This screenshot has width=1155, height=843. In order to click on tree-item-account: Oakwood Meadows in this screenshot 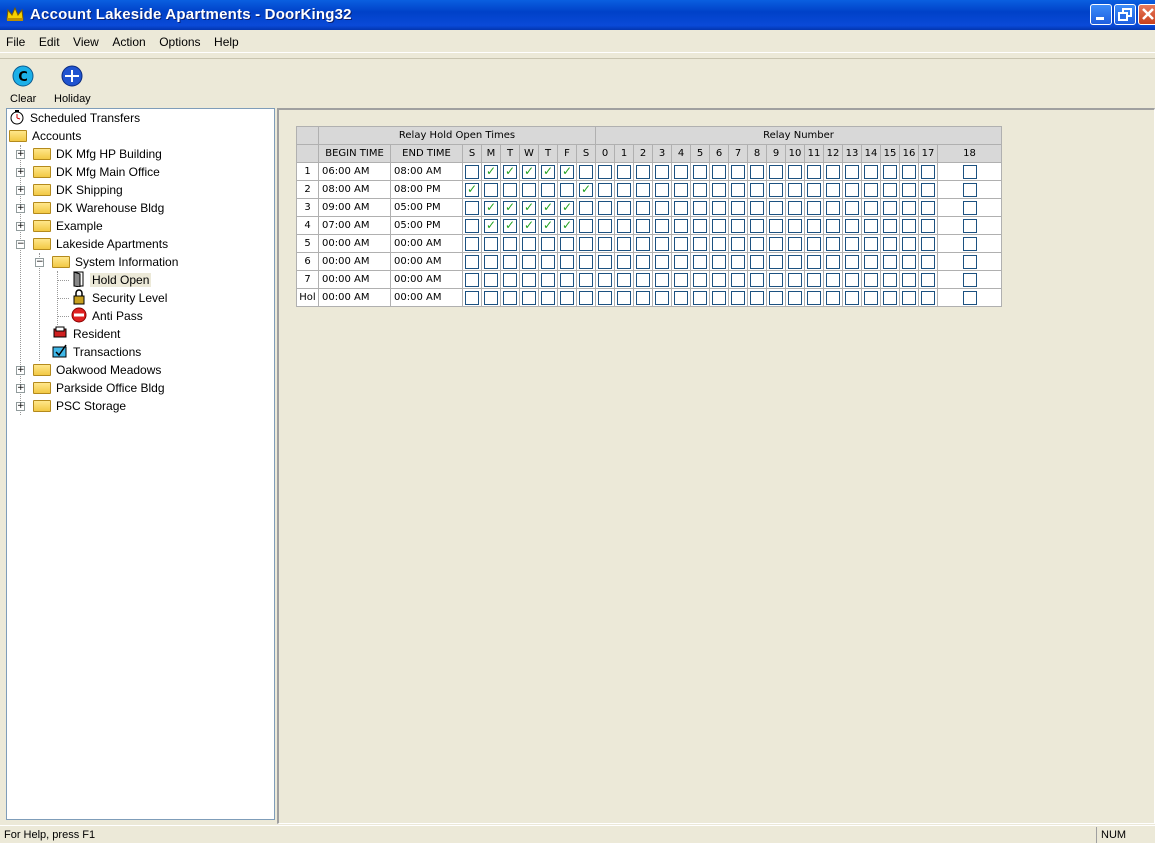, I will do `click(98, 370)`.